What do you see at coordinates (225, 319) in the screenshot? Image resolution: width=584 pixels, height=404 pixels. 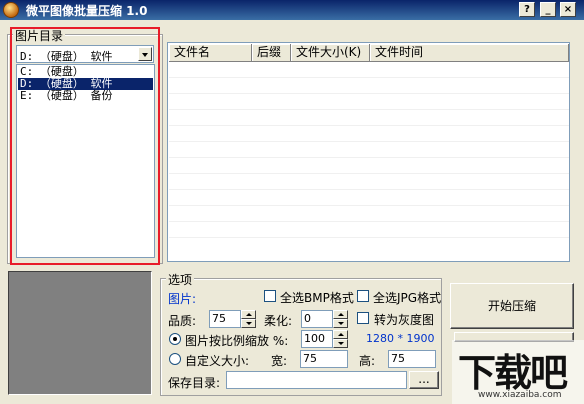 I see `quality-input: 75` at bounding box center [225, 319].